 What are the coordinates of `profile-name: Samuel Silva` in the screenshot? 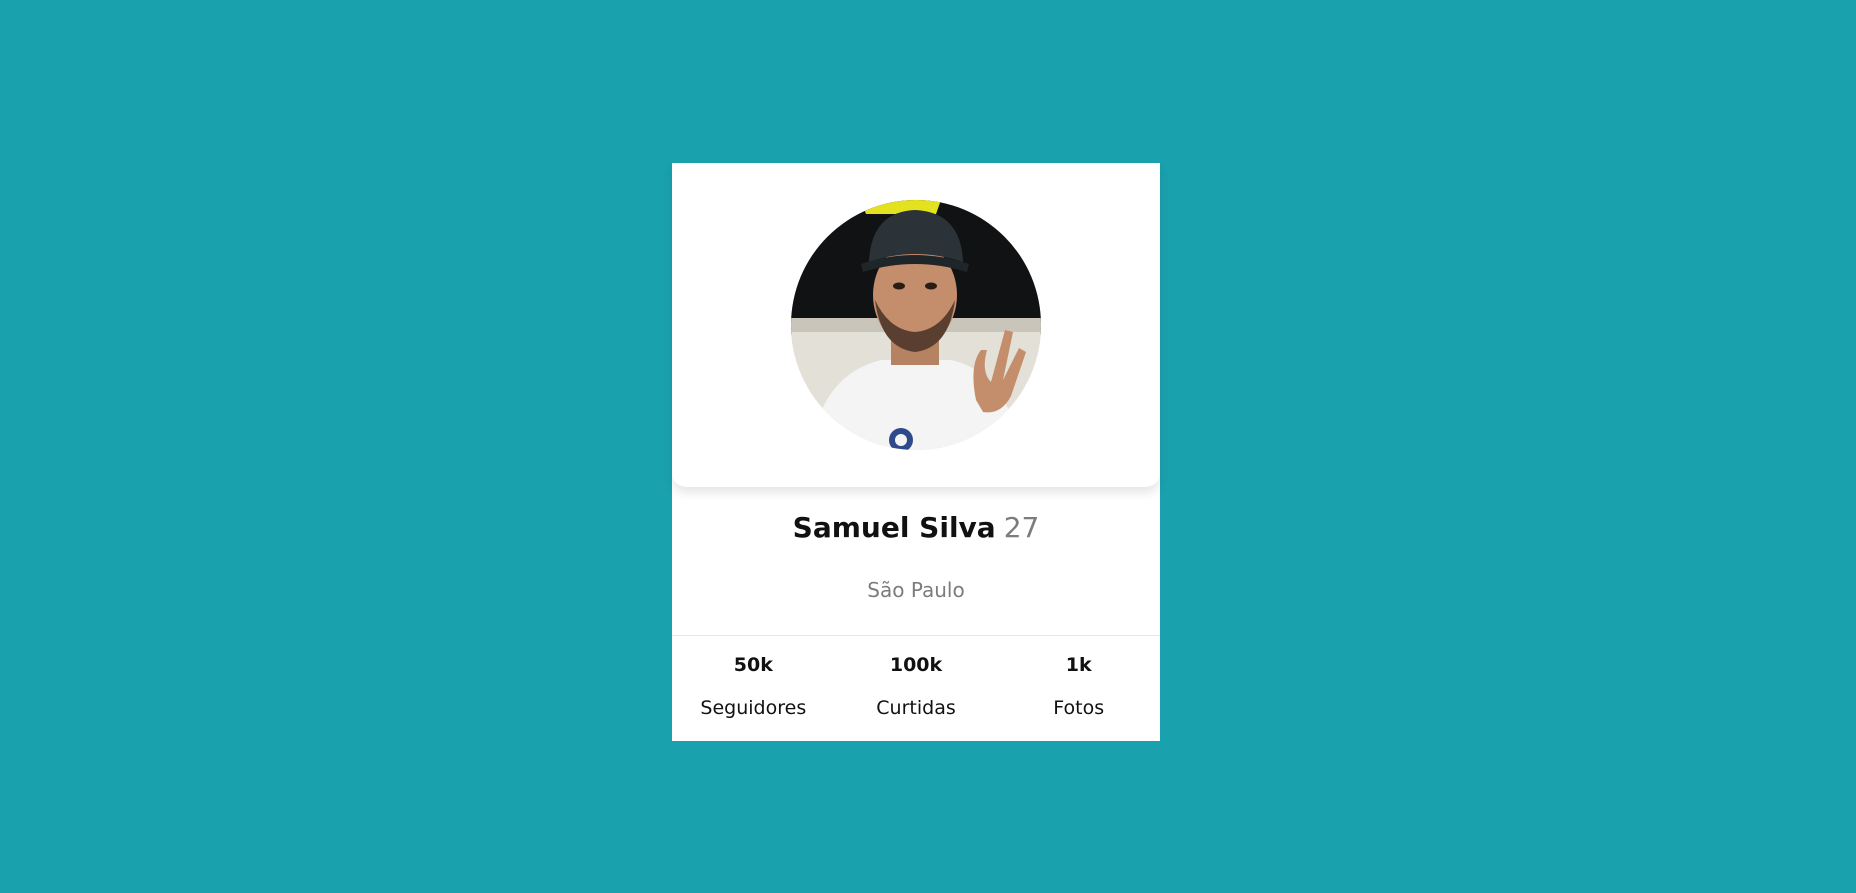 It's located at (894, 527).